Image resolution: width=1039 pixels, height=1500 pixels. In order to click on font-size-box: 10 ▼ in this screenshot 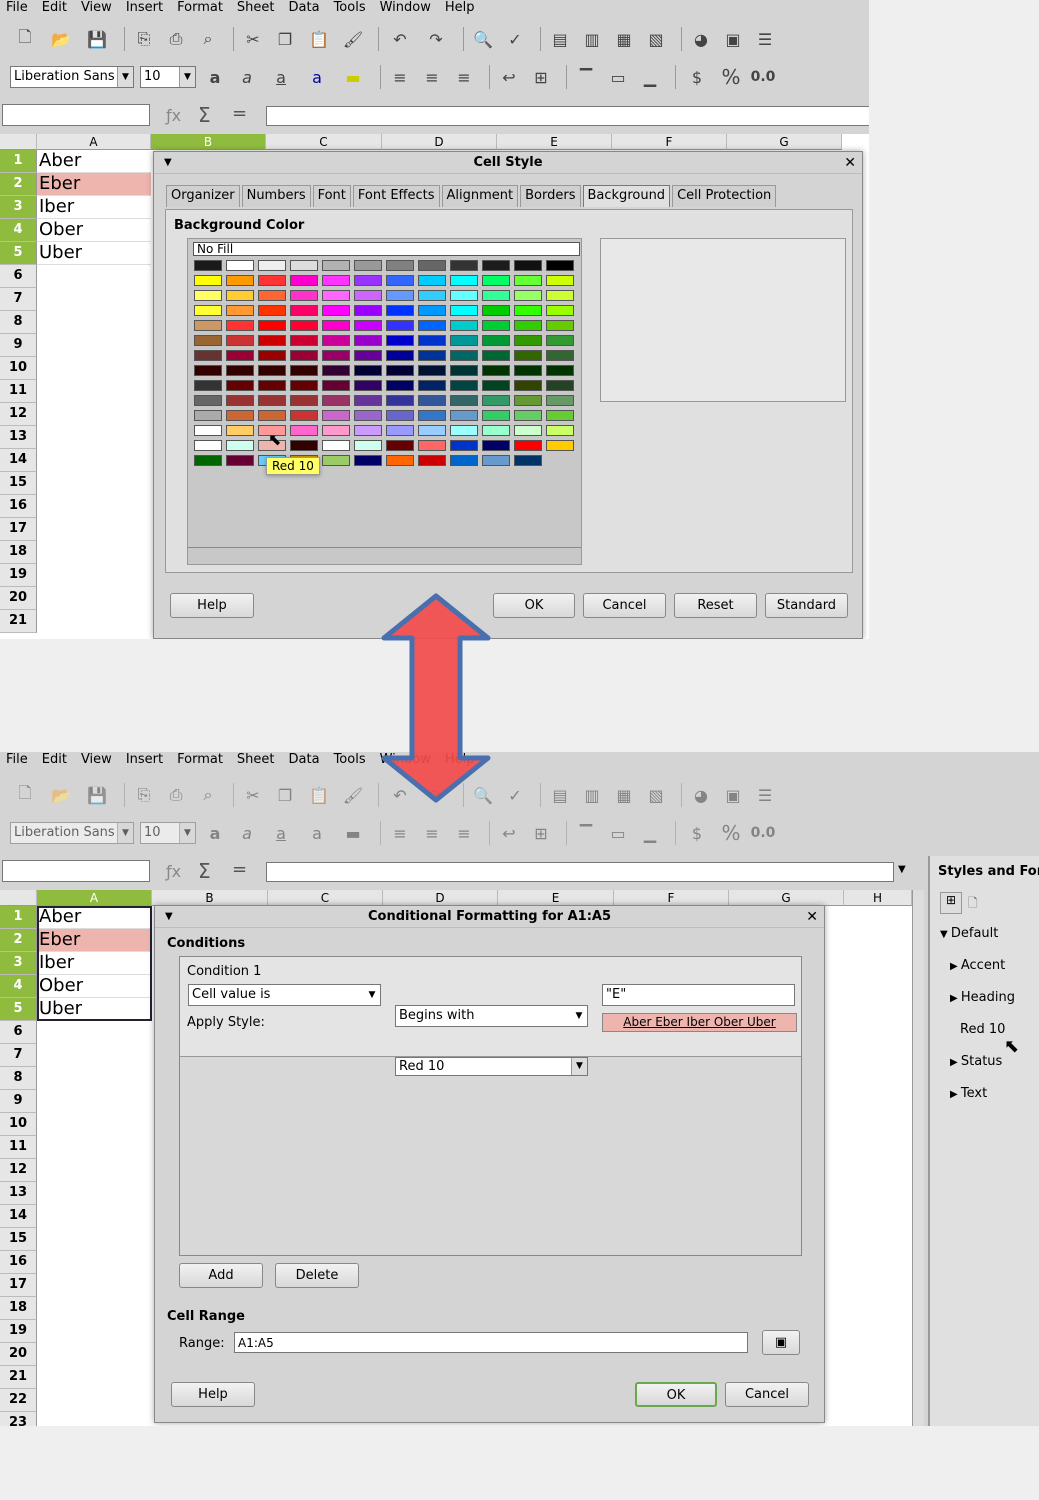, I will do `click(168, 77)`.